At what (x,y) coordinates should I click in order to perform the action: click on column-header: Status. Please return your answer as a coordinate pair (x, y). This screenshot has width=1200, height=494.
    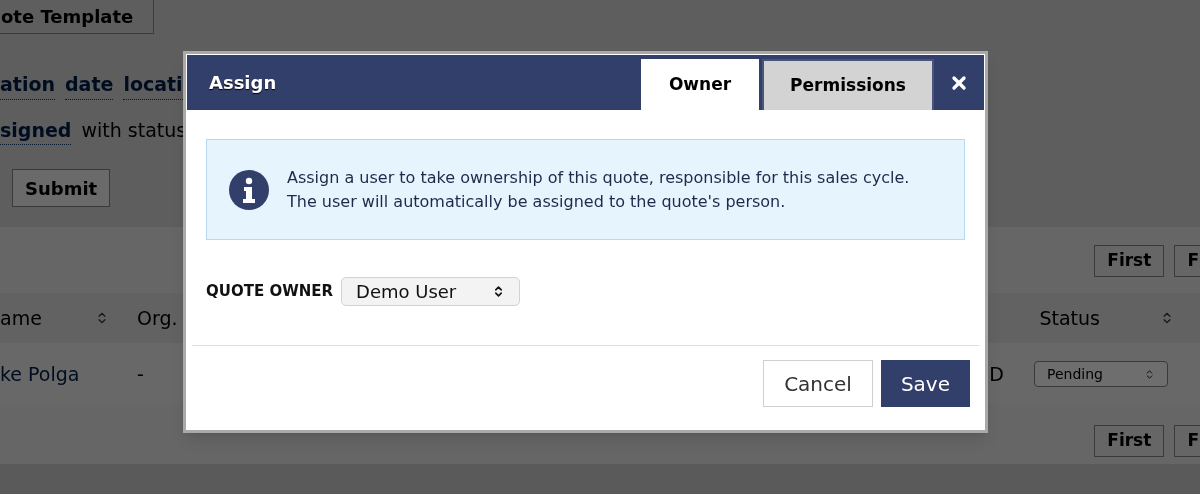
    Looking at the image, I should click on (1069, 318).